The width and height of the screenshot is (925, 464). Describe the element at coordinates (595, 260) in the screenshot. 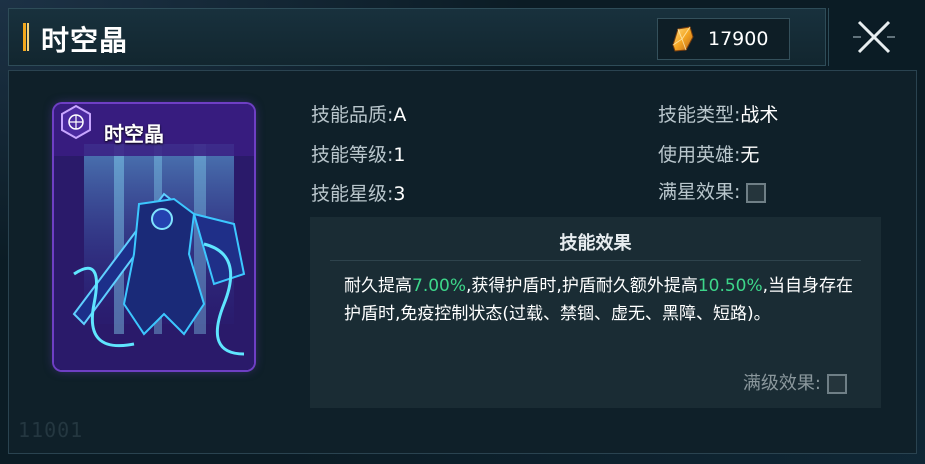

I see `effect-divider` at that location.